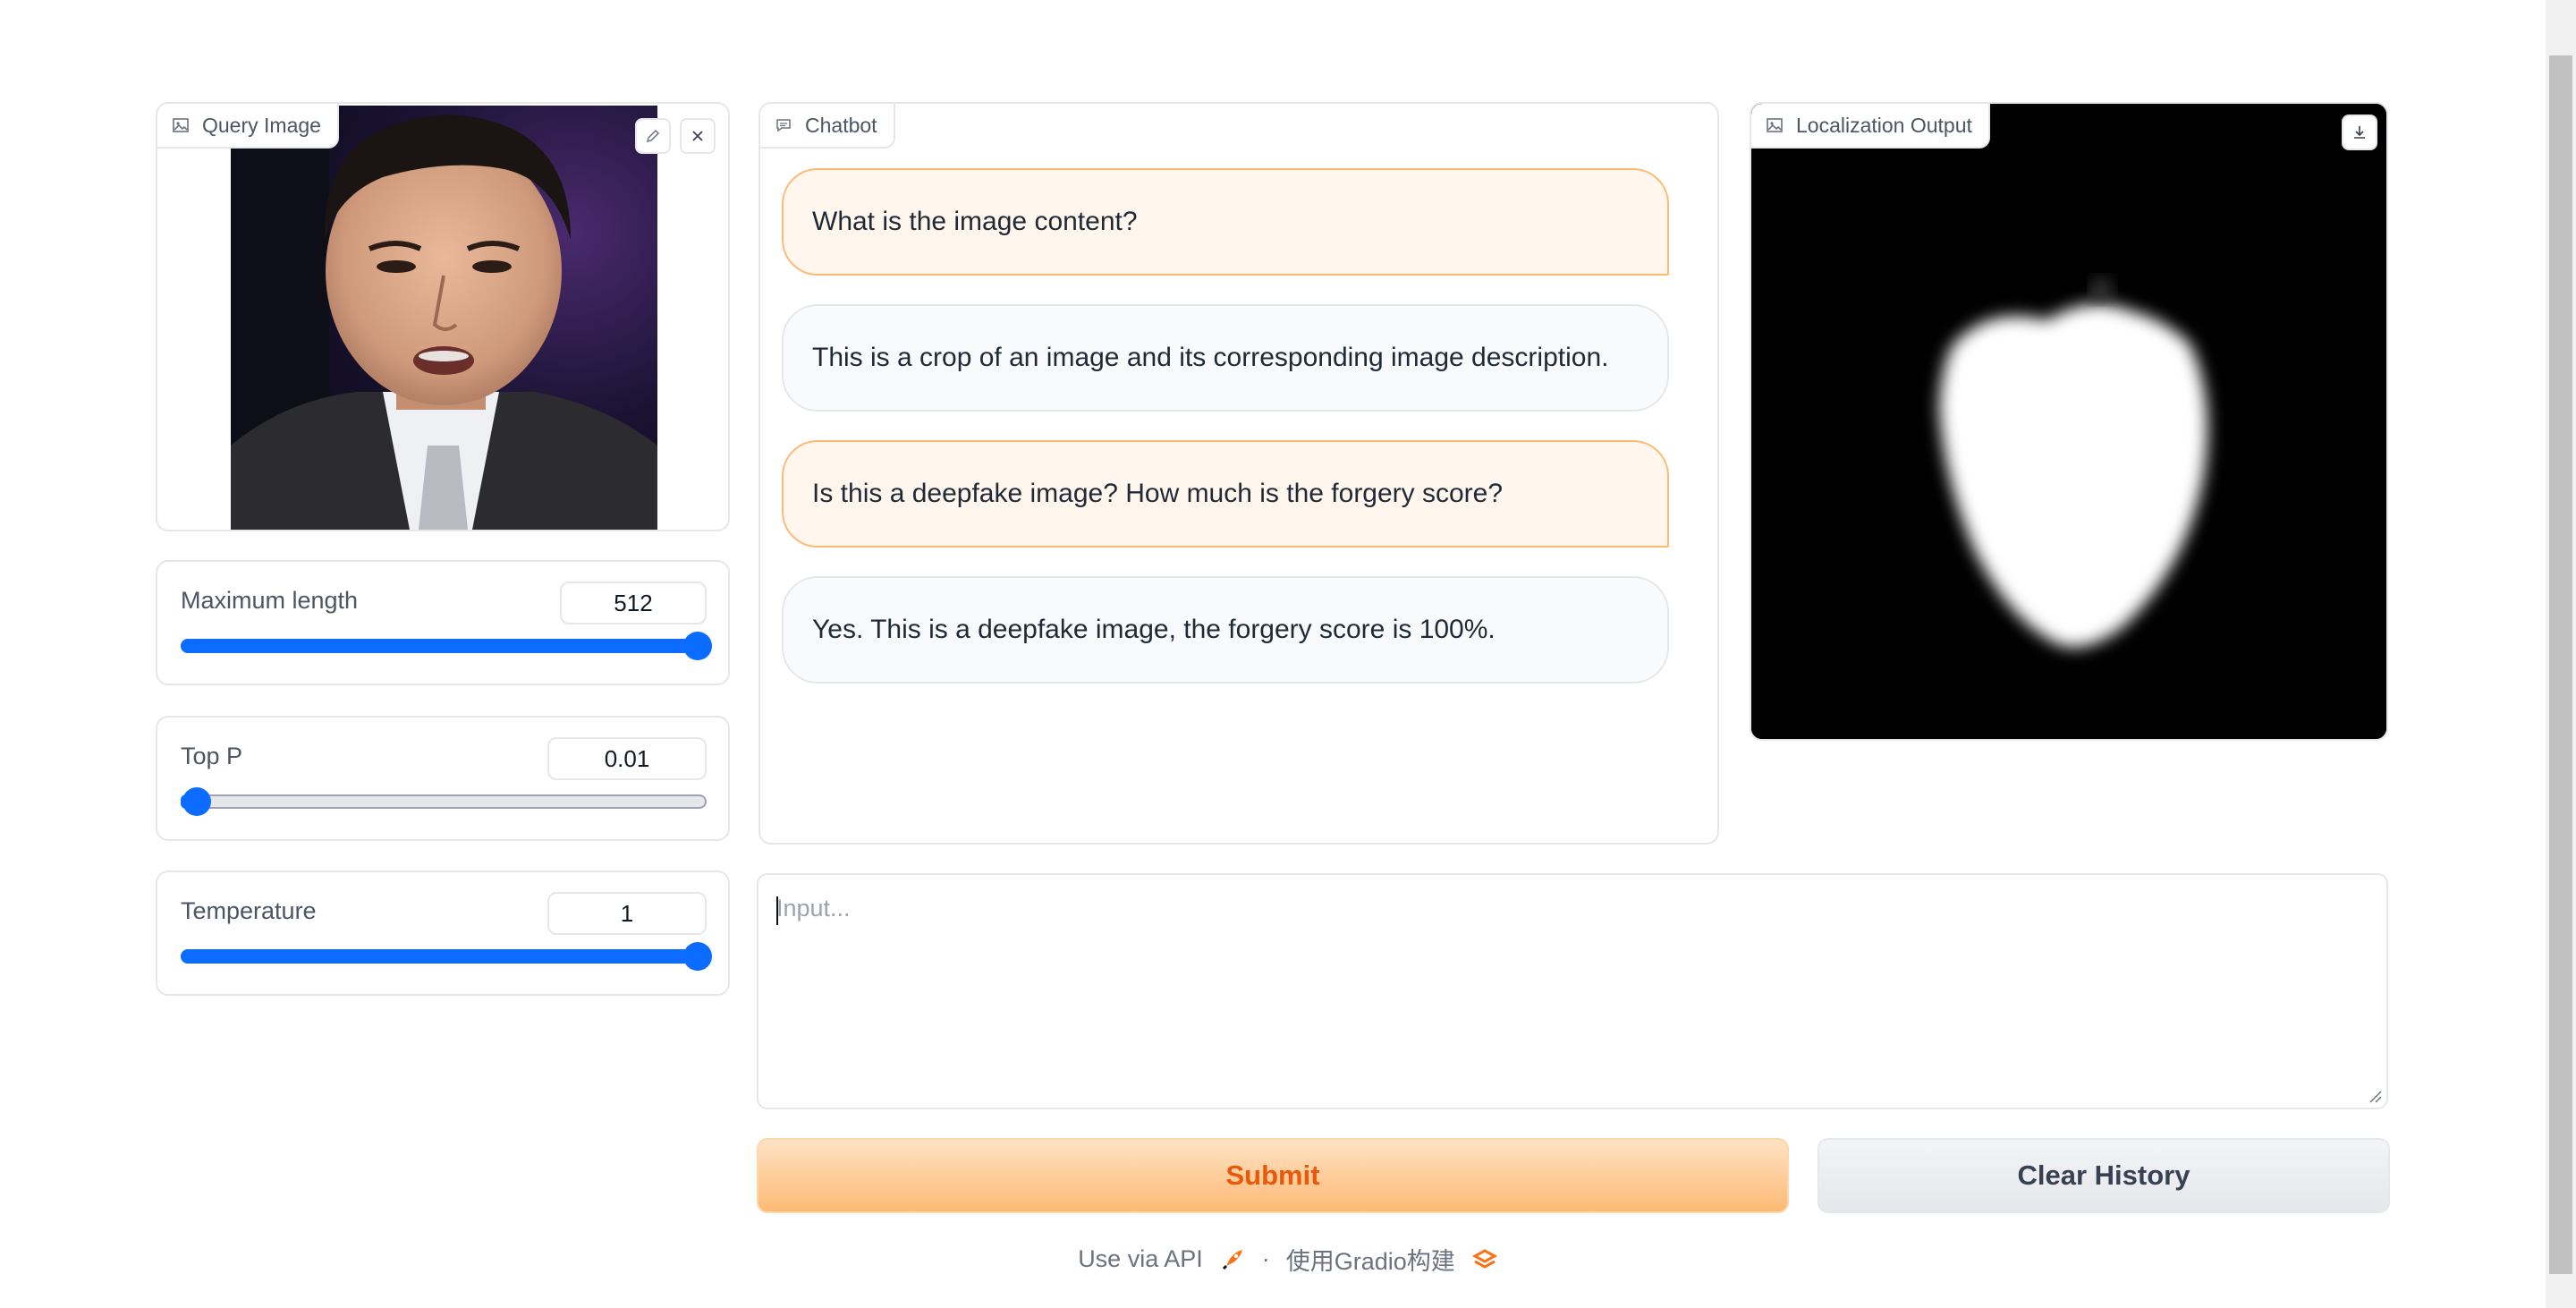 Image resolution: width=2576 pixels, height=1308 pixels. What do you see at coordinates (627, 758) in the screenshot?
I see `top-p-number-input: 0.01` at bounding box center [627, 758].